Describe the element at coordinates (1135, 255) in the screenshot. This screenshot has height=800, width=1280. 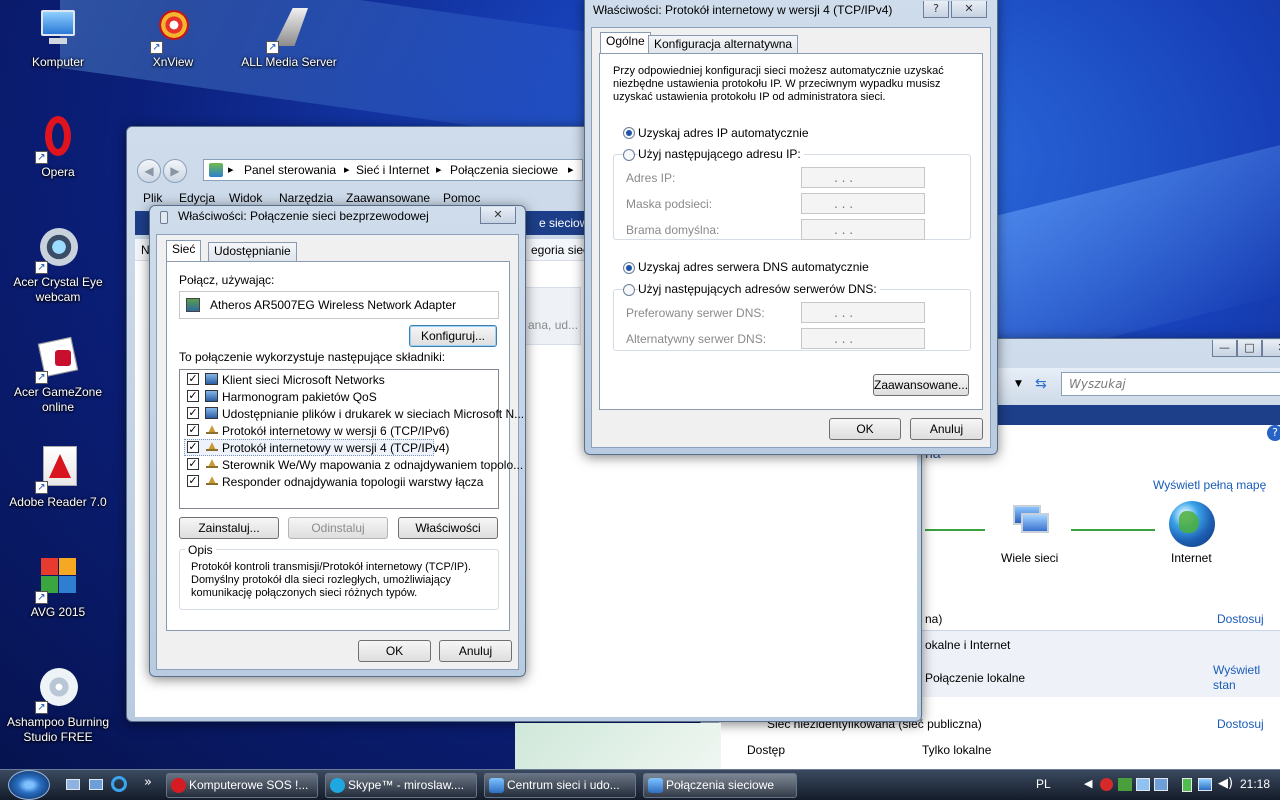
I see `wallpaper-highlight` at that location.